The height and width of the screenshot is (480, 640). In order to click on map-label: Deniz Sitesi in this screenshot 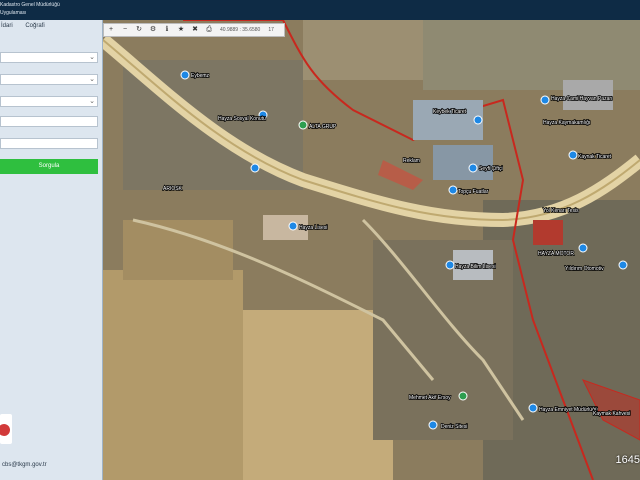, I will do `click(454, 427)`.